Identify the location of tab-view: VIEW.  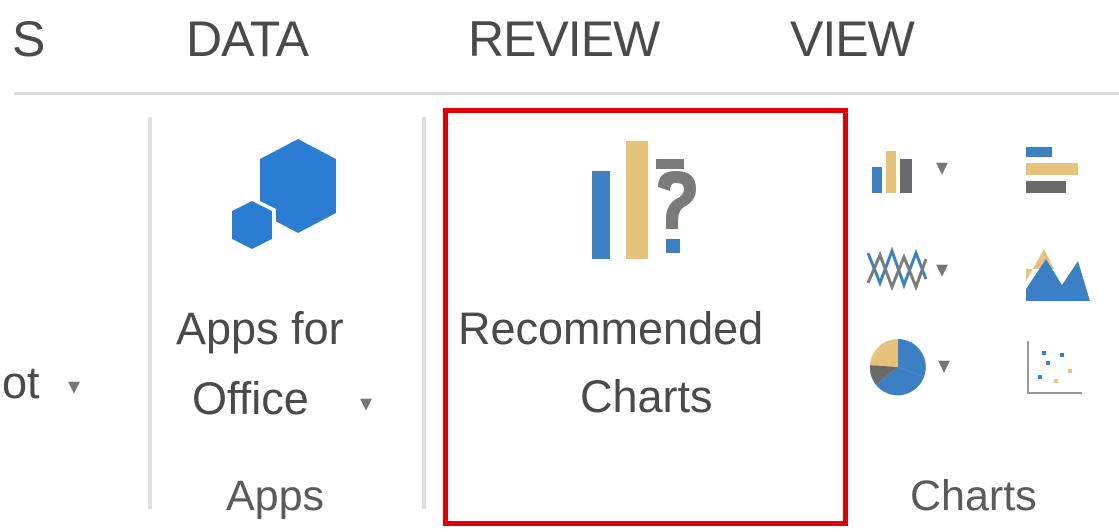
(852, 39).